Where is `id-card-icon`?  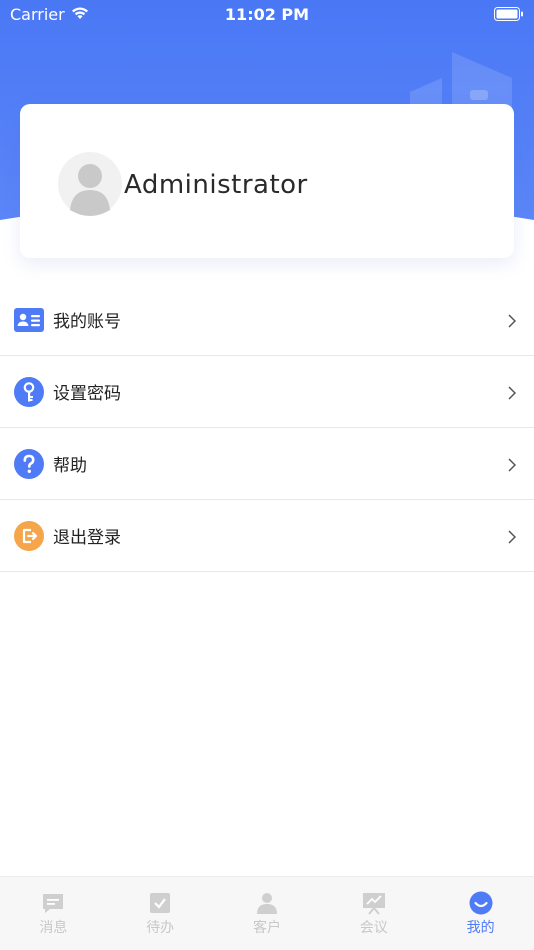
id-card-icon is located at coordinates (29, 320).